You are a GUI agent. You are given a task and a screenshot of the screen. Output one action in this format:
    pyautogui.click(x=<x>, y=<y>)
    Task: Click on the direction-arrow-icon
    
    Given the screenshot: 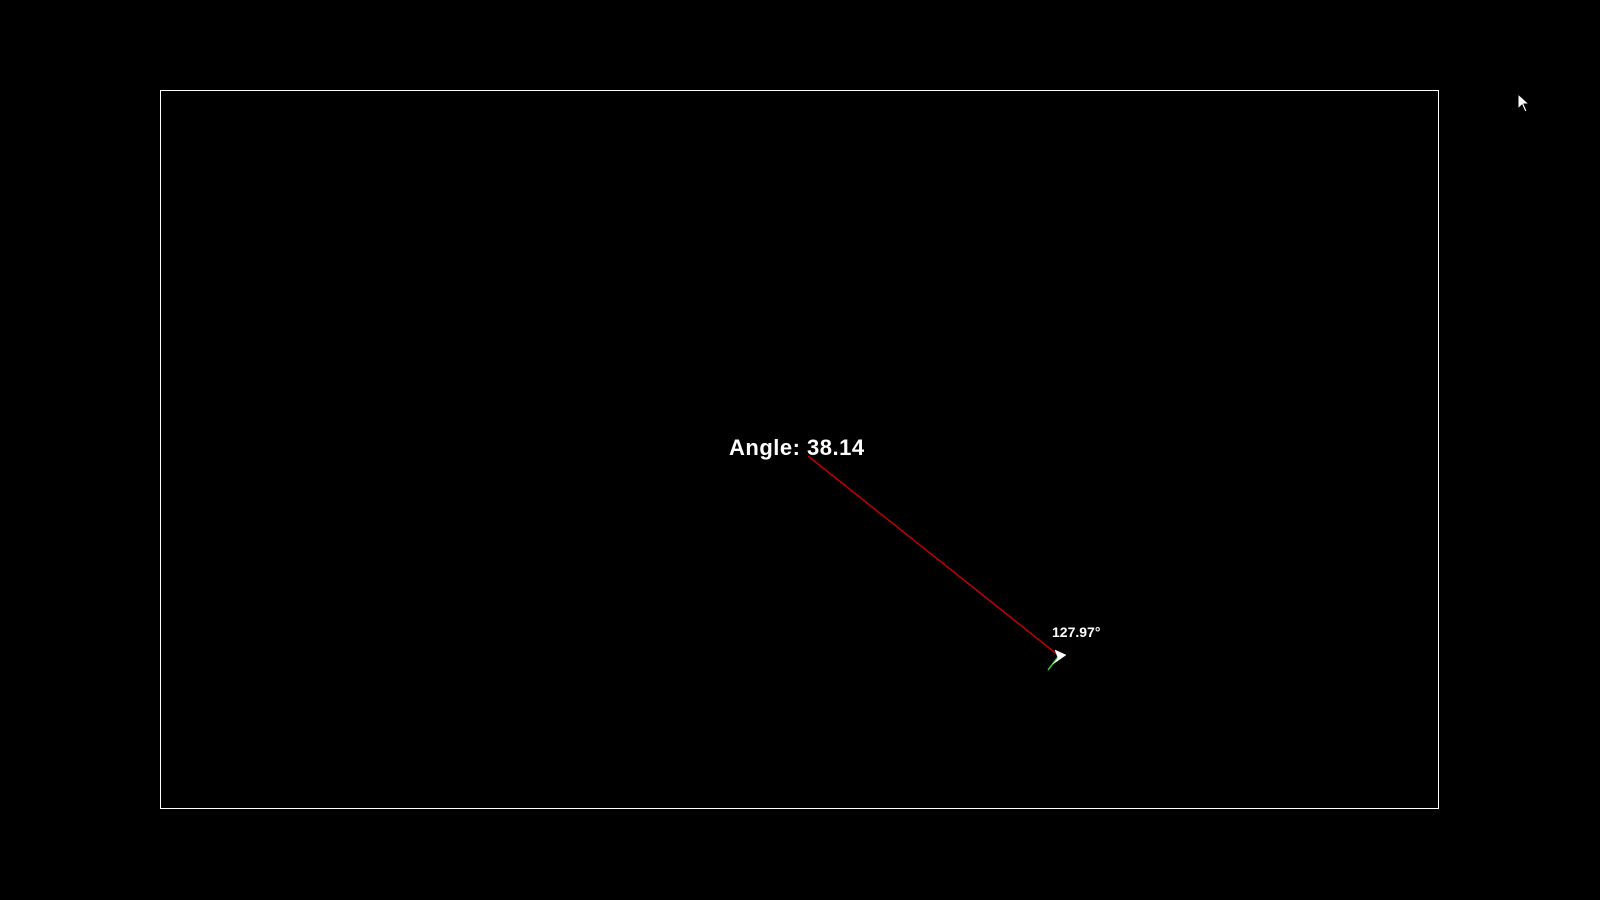 What is the action you would take?
    pyautogui.click(x=1057, y=660)
    